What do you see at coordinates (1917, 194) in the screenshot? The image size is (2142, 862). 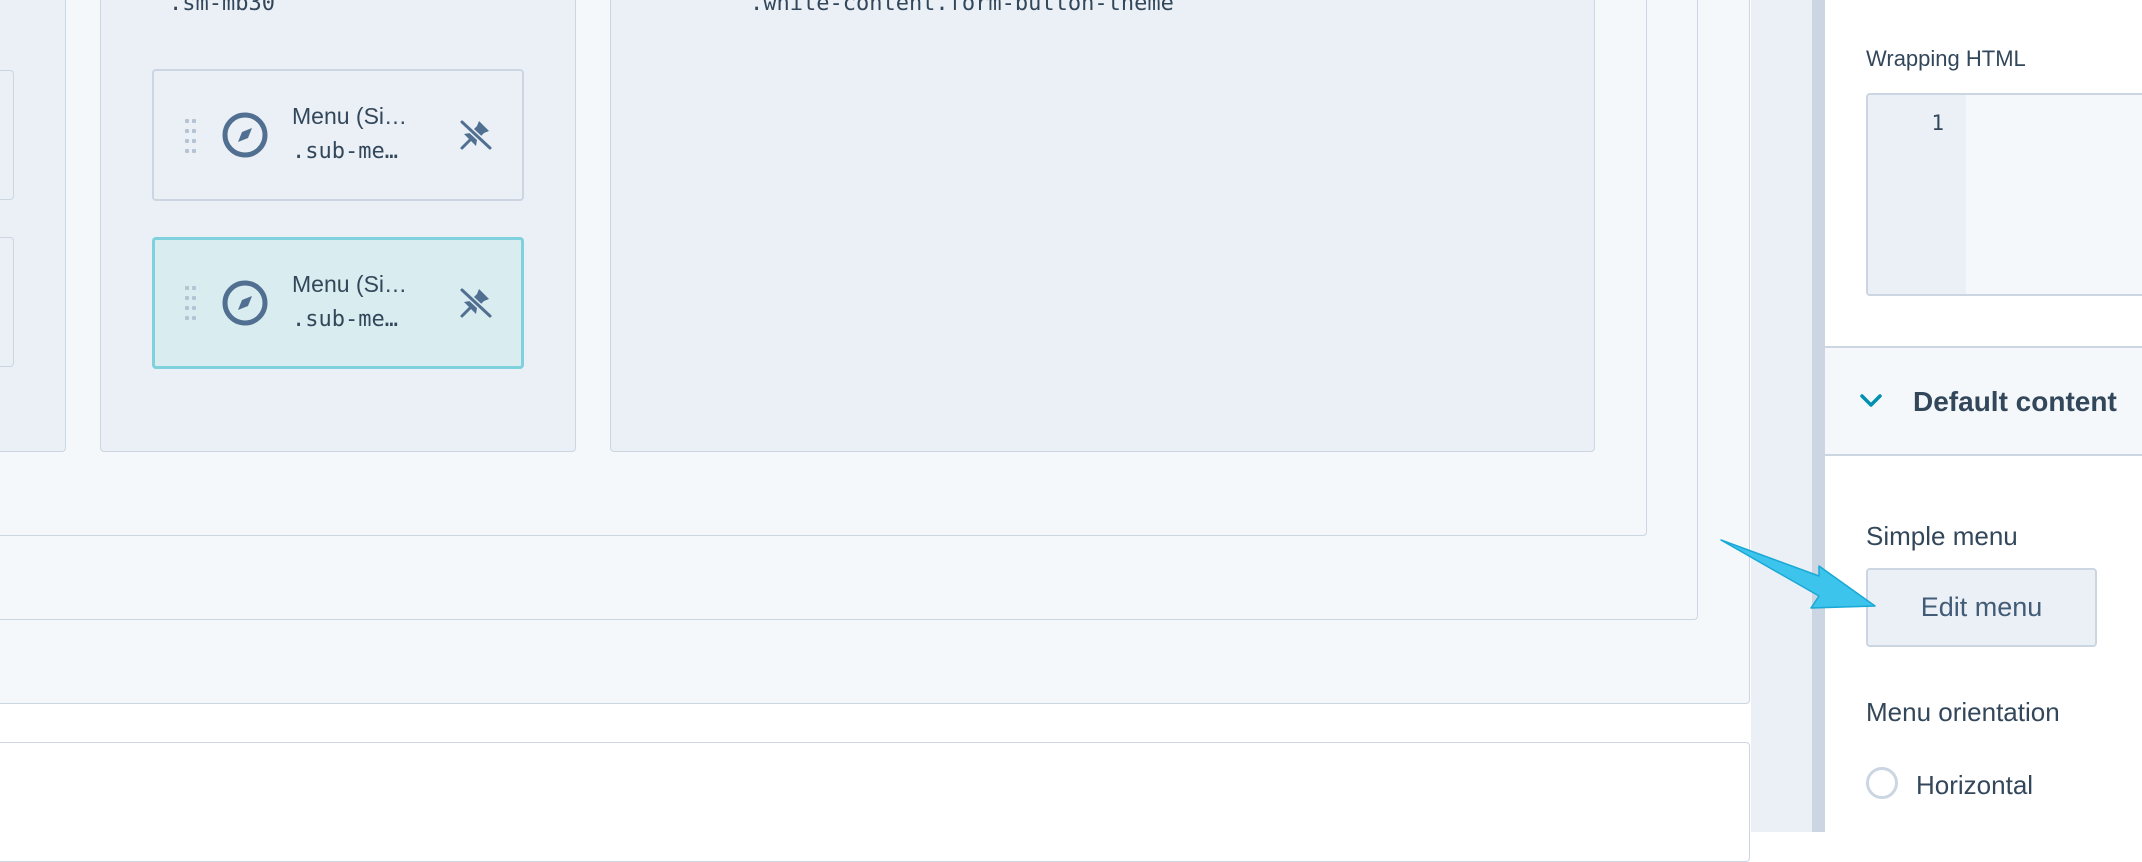 I see `line-number-gutter: 1` at bounding box center [1917, 194].